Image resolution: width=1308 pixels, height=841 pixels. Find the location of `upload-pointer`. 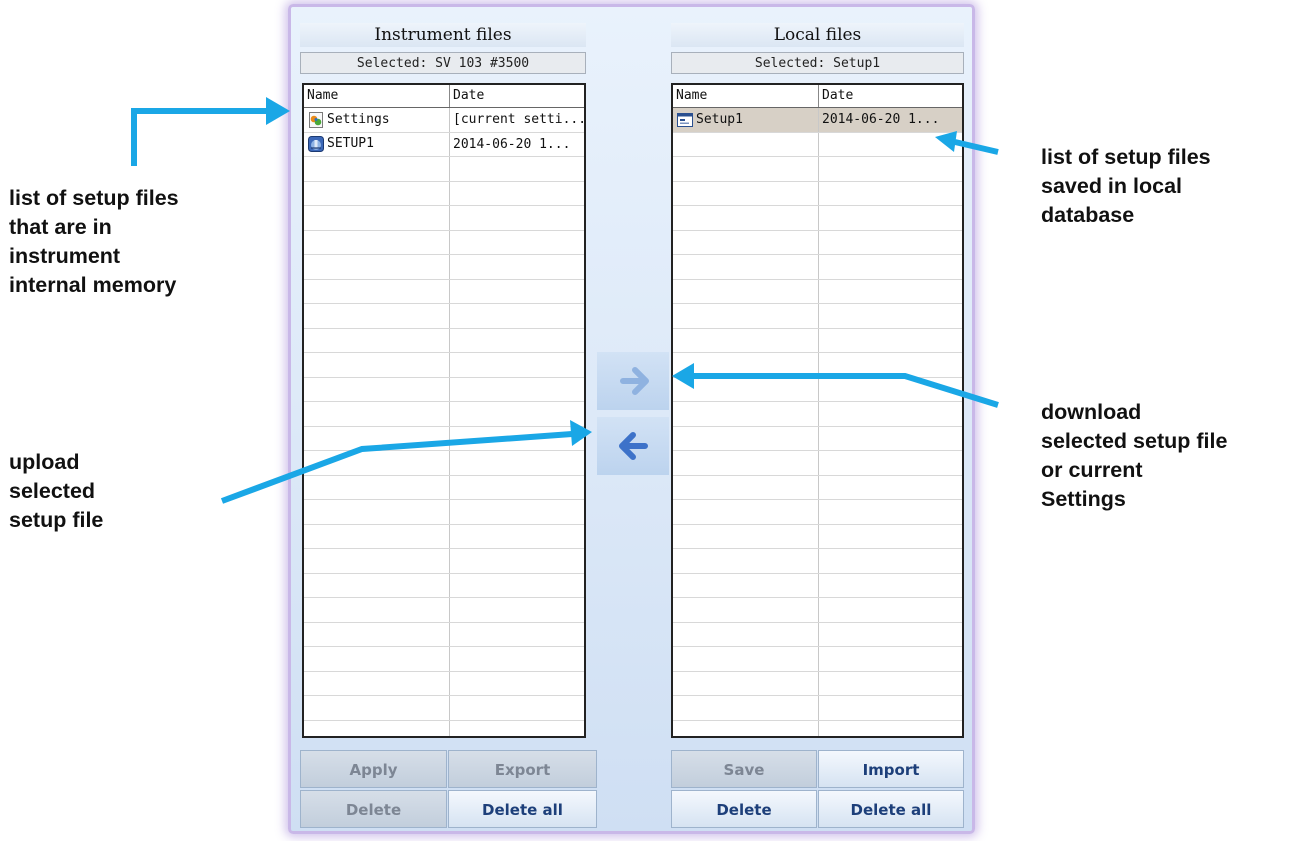

upload-pointer is located at coordinates (396, 467).